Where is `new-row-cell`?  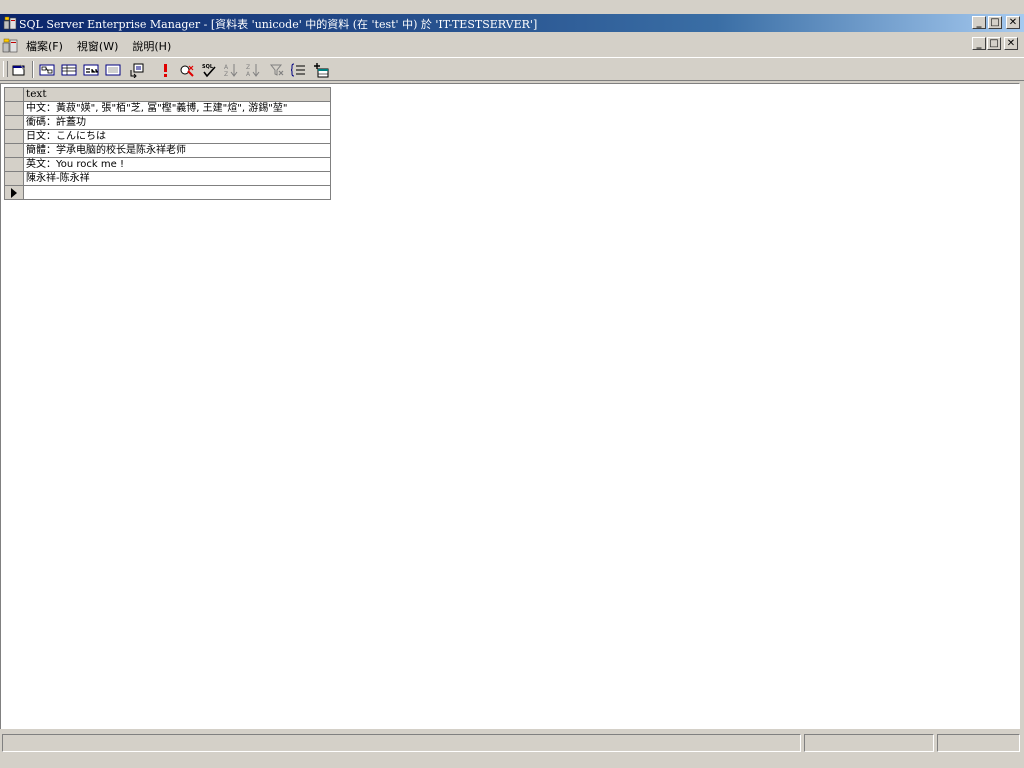 new-row-cell is located at coordinates (177, 192).